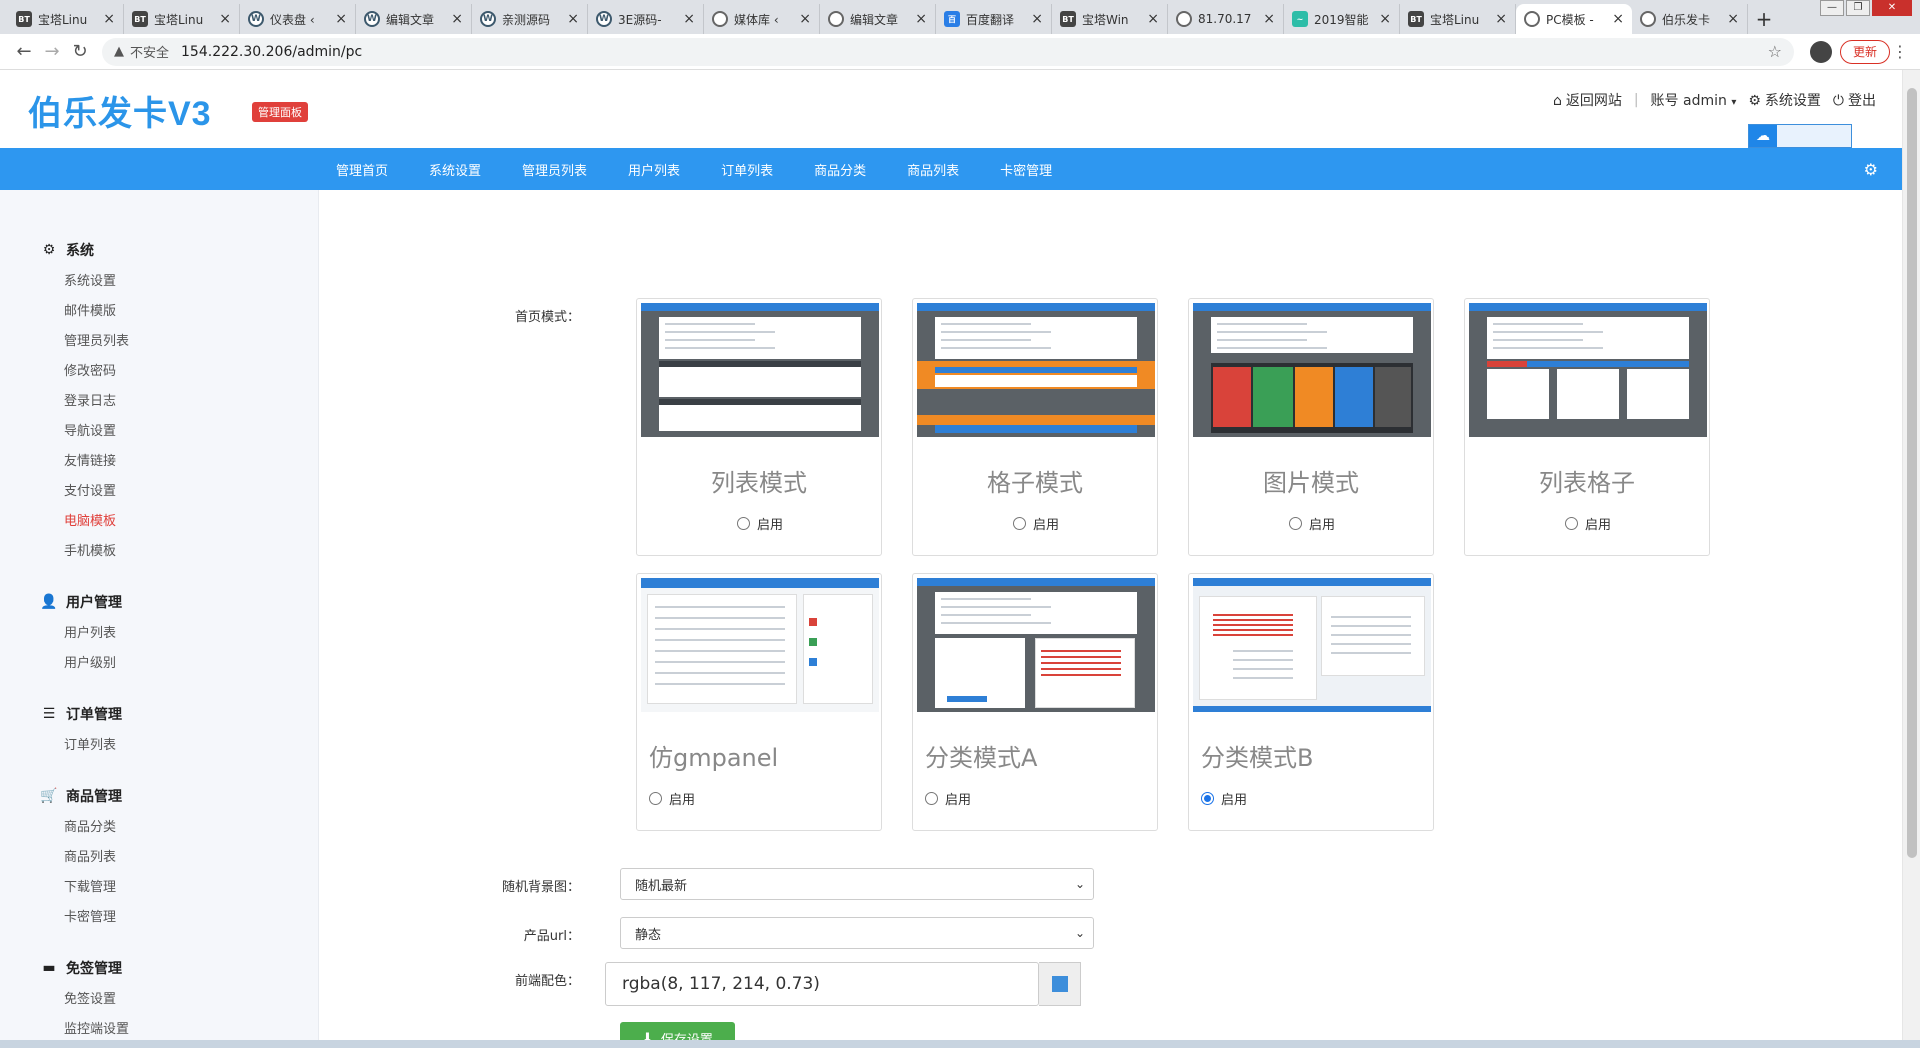 The height and width of the screenshot is (1048, 1920). What do you see at coordinates (90, 825) in the screenshot?
I see `sidebar-item: 商品分类` at bounding box center [90, 825].